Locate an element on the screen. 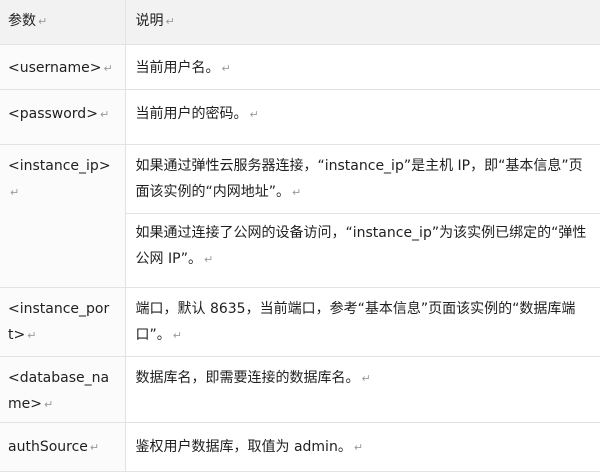 This screenshot has width=600, height=472. desc-cell: 数据库名，即需要连接的数据库名。 ↵ is located at coordinates (362, 389).